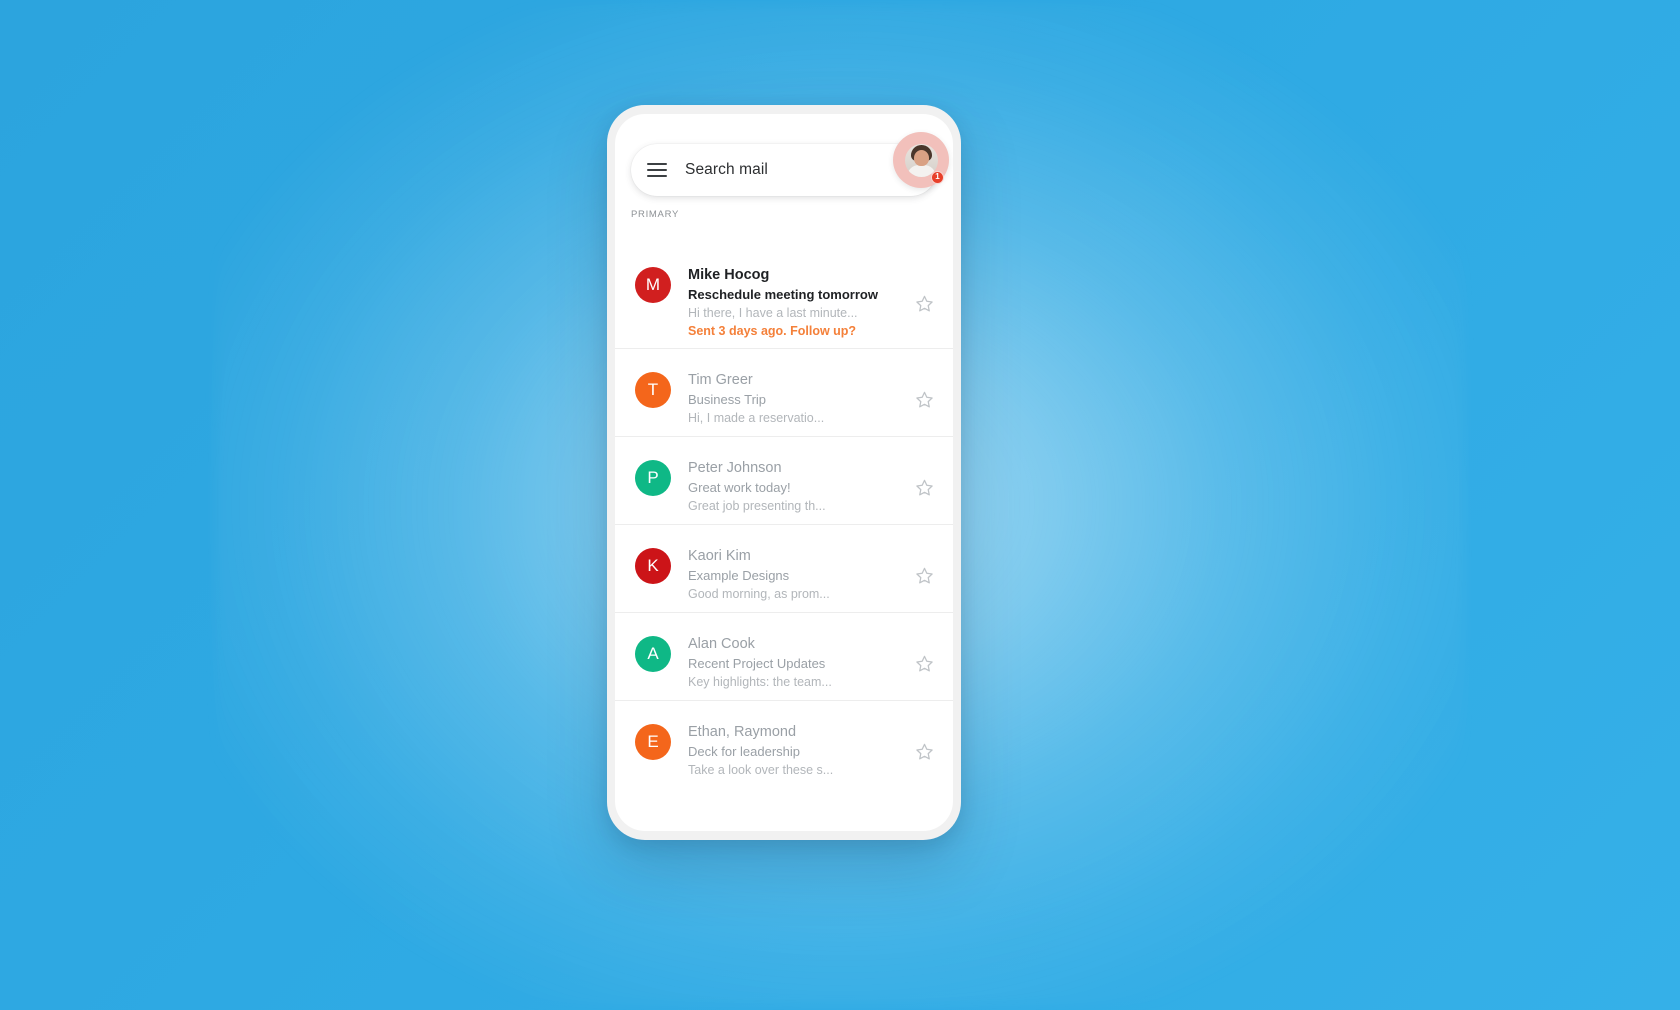 The image size is (1680, 1010). Describe the element at coordinates (726, 170) in the screenshot. I see `search-input: Search mail` at that location.